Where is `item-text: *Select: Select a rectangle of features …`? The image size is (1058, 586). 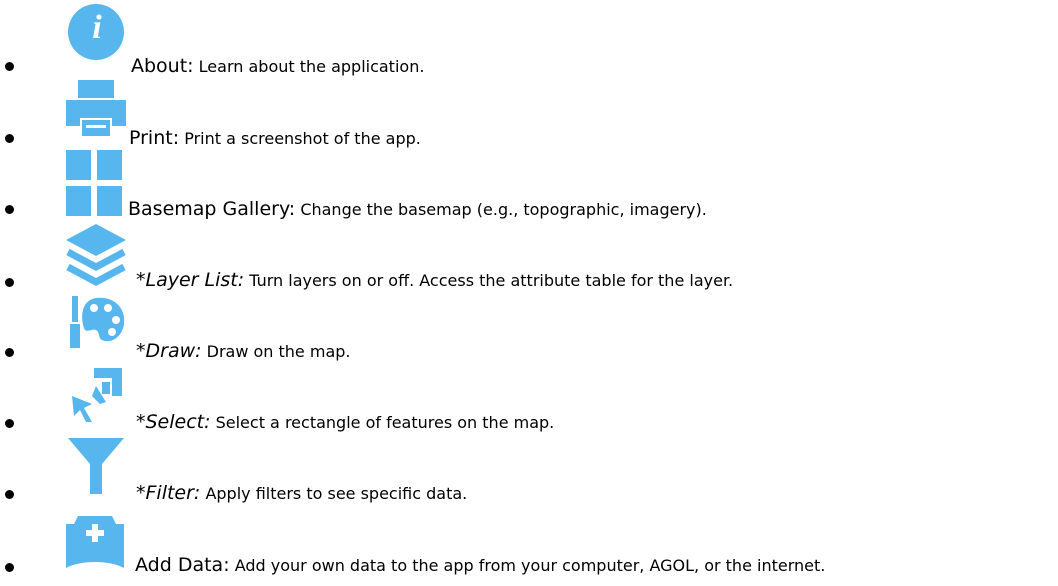
item-text: *Select: Select a rectangle of features … is located at coordinates (345, 422).